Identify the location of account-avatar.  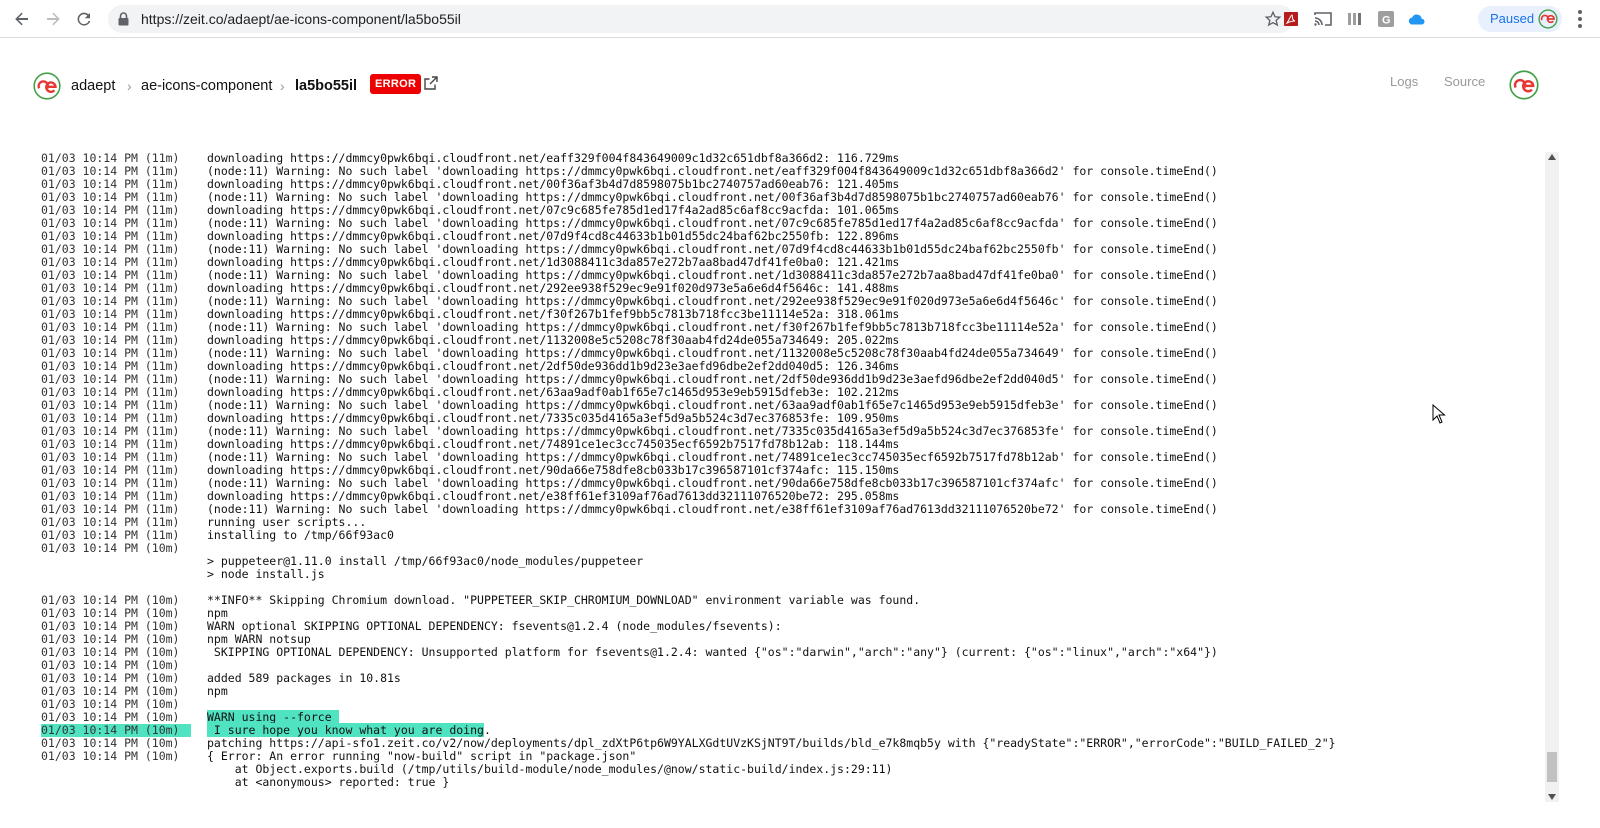
(1524, 85).